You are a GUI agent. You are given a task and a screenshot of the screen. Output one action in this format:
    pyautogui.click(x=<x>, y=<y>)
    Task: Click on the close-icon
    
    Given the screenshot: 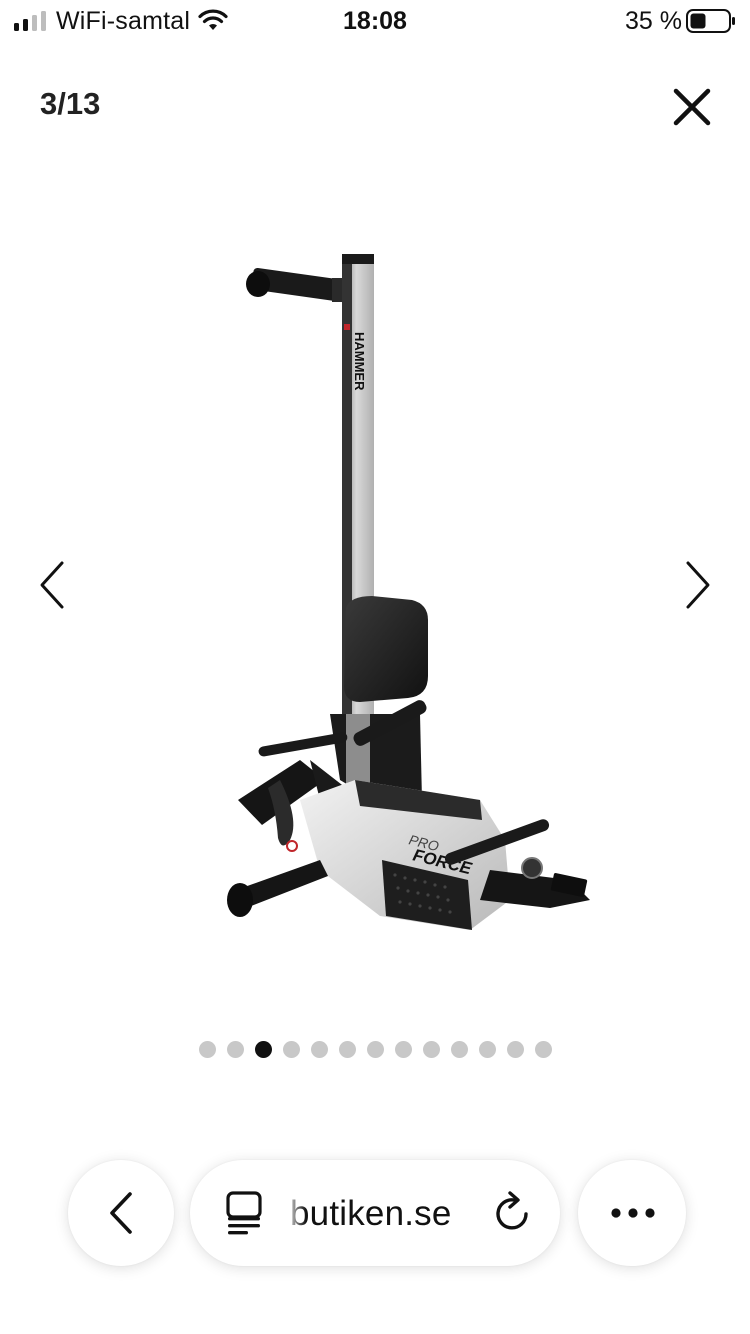 What is the action you would take?
    pyautogui.click(x=692, y=107)
    